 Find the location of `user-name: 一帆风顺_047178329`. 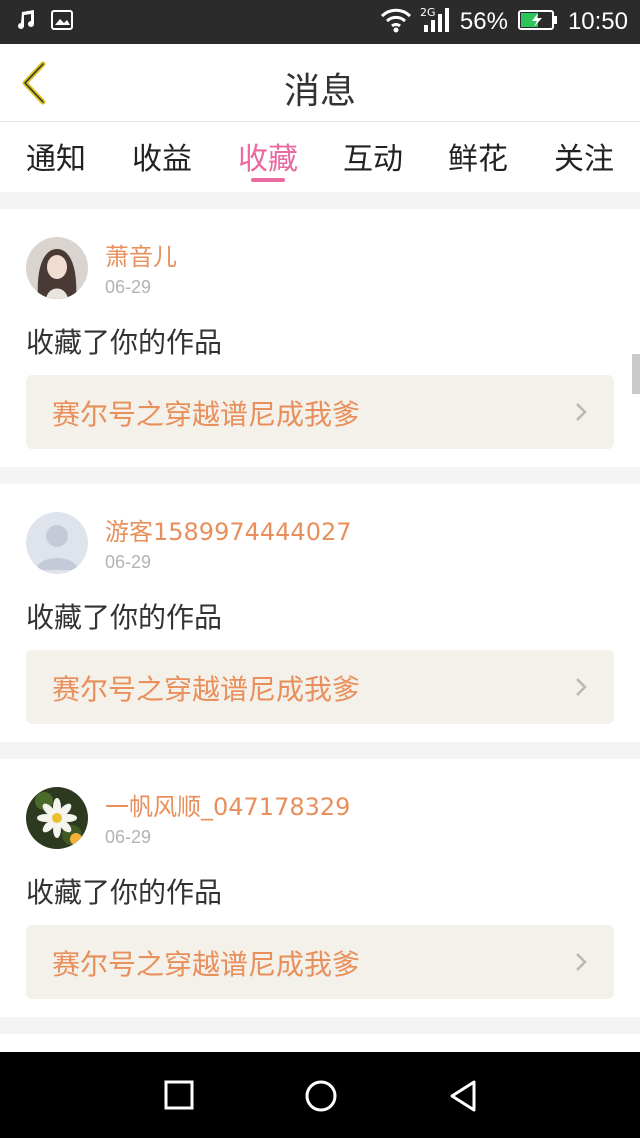

user-name: 一帆风顺_047178329 is located at coordinates (227, 804).